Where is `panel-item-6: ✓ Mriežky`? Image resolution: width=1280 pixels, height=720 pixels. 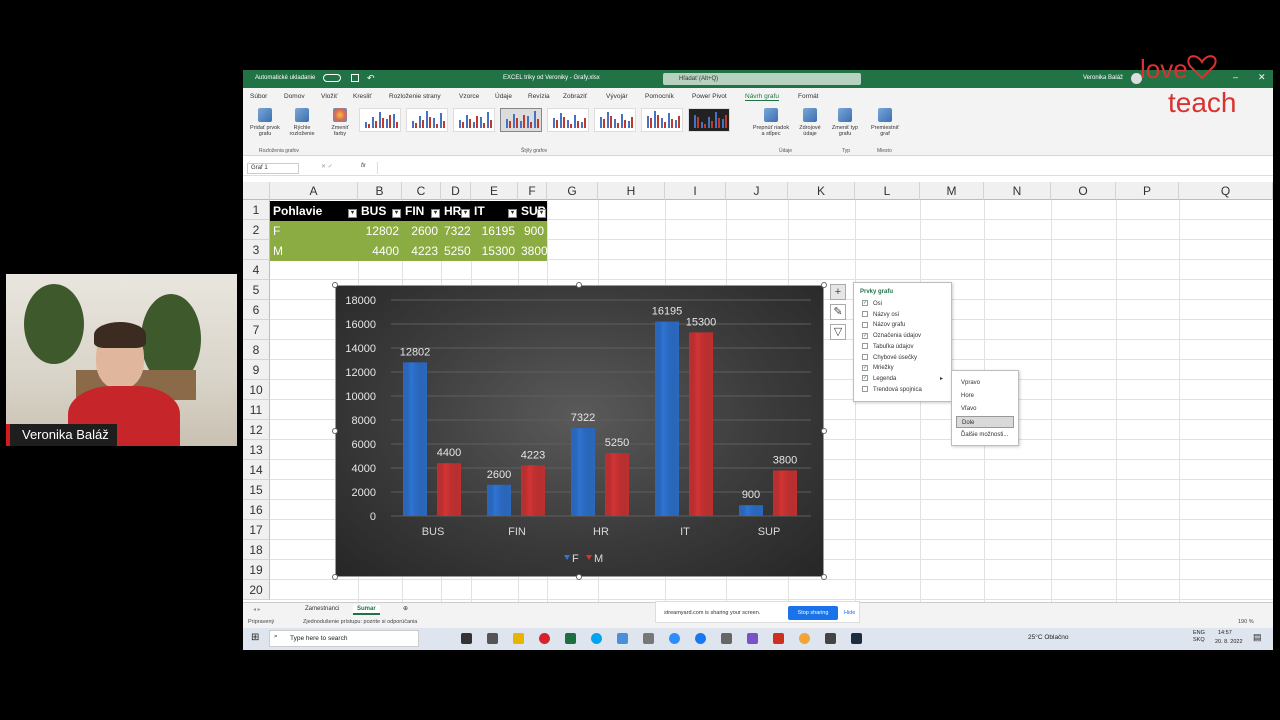
panel-item-6: ✓ Mriežky is located at coordinates (878, 368).